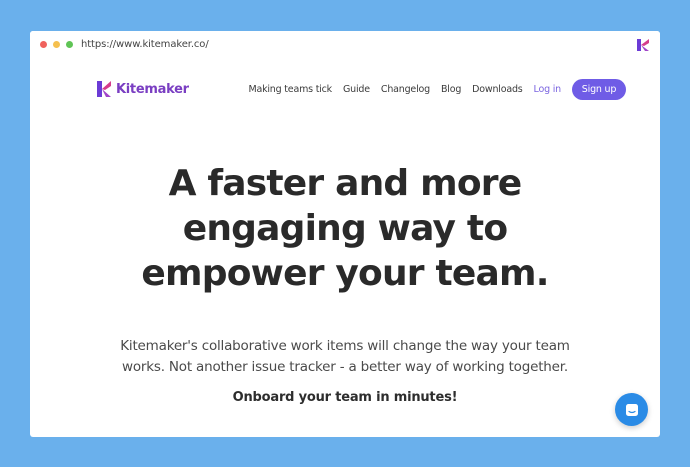 The width and height of the screenshot is (690, 467). I want to click on nav-link-downloads: Downloads, so click(497, 89).